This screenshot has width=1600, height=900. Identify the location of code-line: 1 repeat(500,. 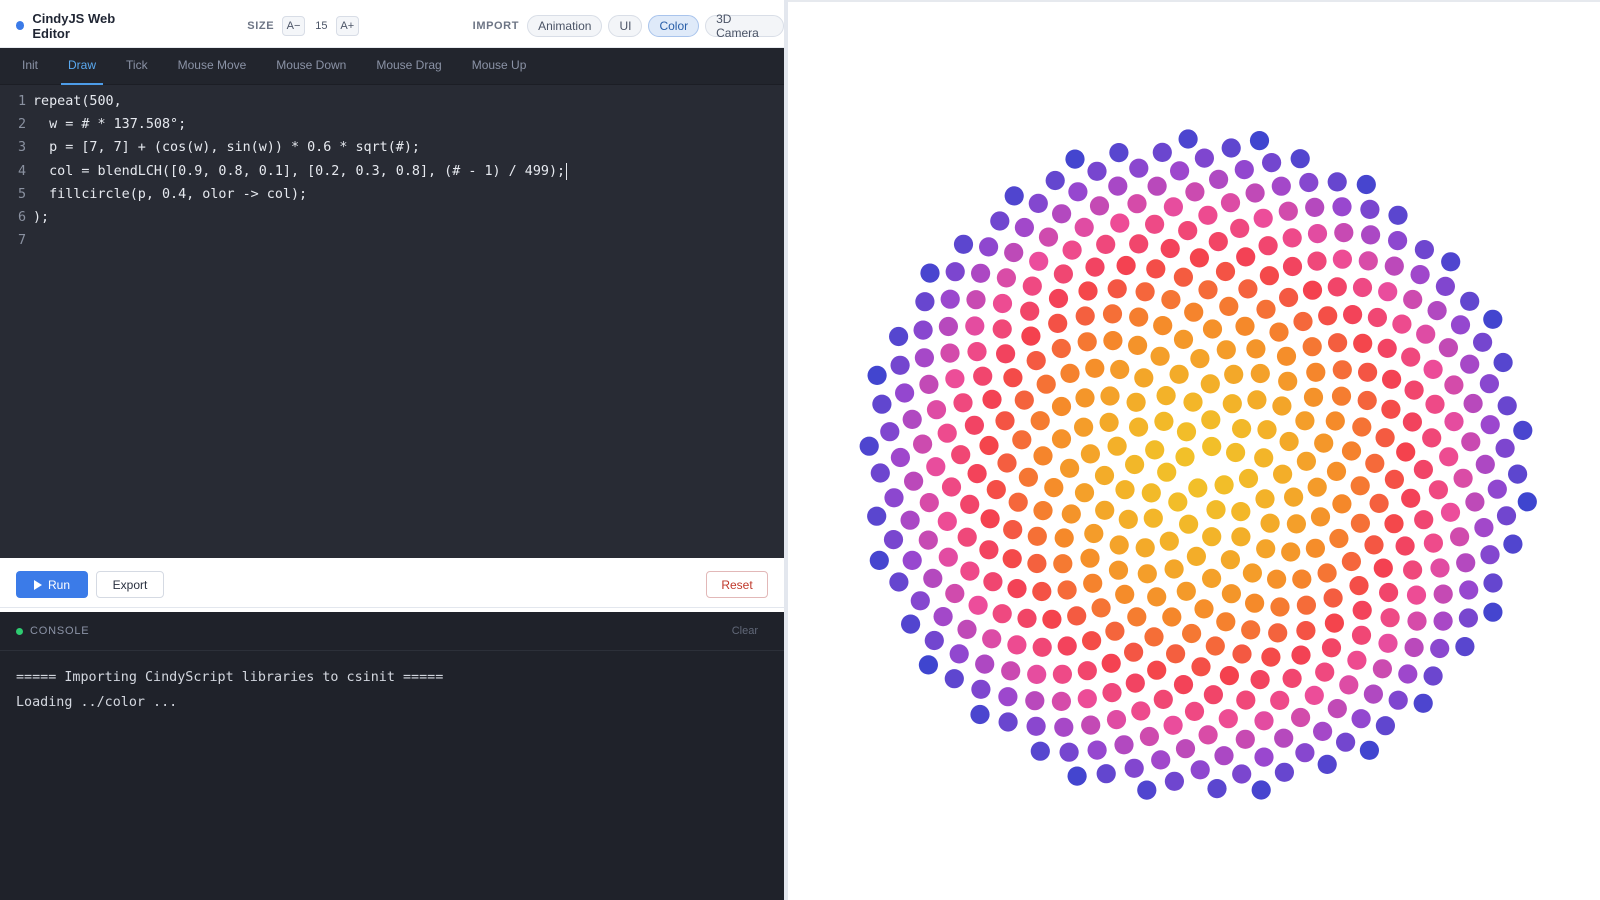
(283, 101).